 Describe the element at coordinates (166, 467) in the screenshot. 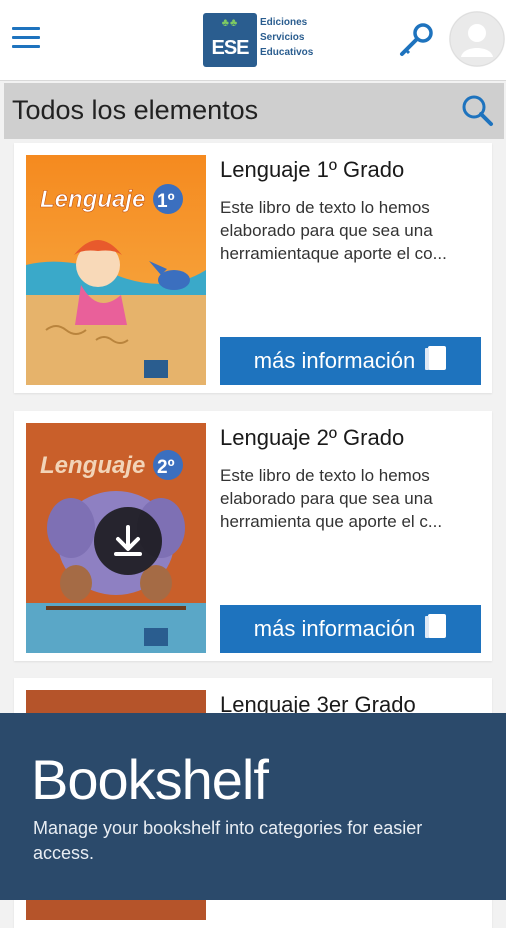

I see `cover-grade: 2º` at that location.